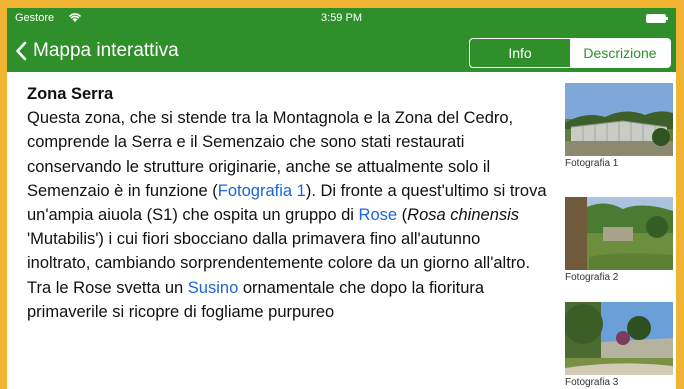 The width and height of the screenshot is (684, 389). What do you see at coordinates (619, 233) in the screenshot?
I see `garden-photo` at bounding box center [619, 233].